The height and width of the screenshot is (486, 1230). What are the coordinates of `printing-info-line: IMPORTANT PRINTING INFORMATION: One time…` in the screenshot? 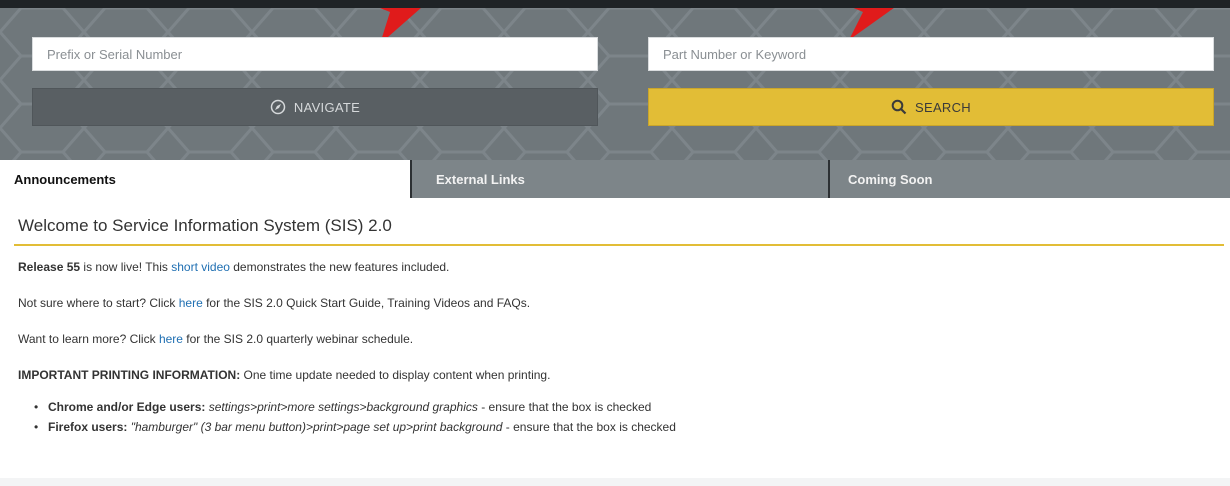 It's located at (284, 375).